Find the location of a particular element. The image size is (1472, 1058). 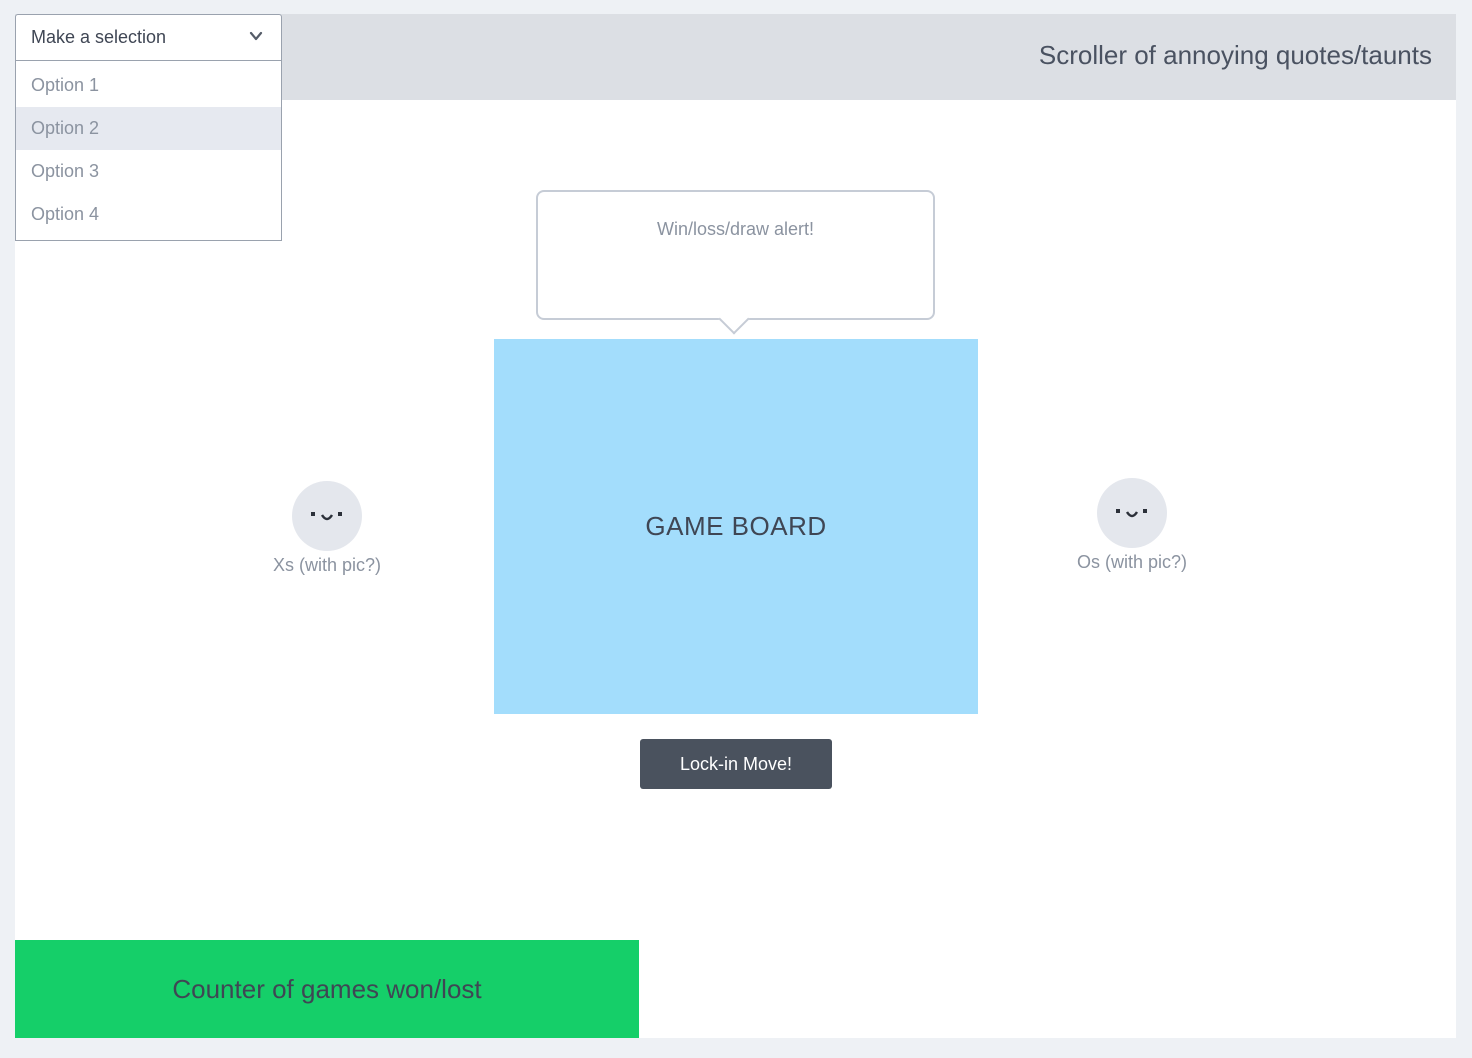

dropdown-menu: Option 1 Option 2 Option 3 Option 4 is located at coordinates (148, 151).